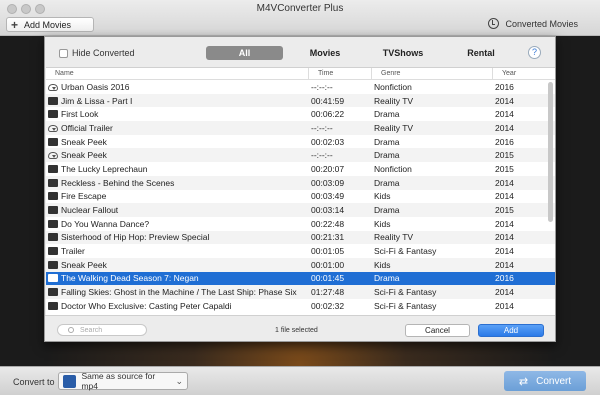  I want to click on video-format-icon, so click(70, 381).